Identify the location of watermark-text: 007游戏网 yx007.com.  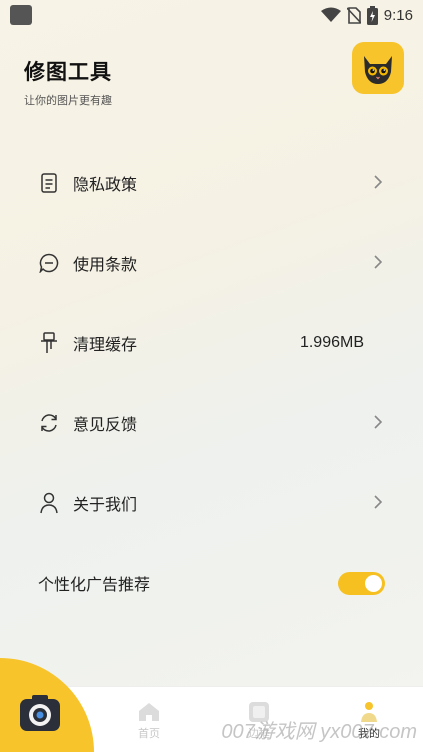
(319, 732).